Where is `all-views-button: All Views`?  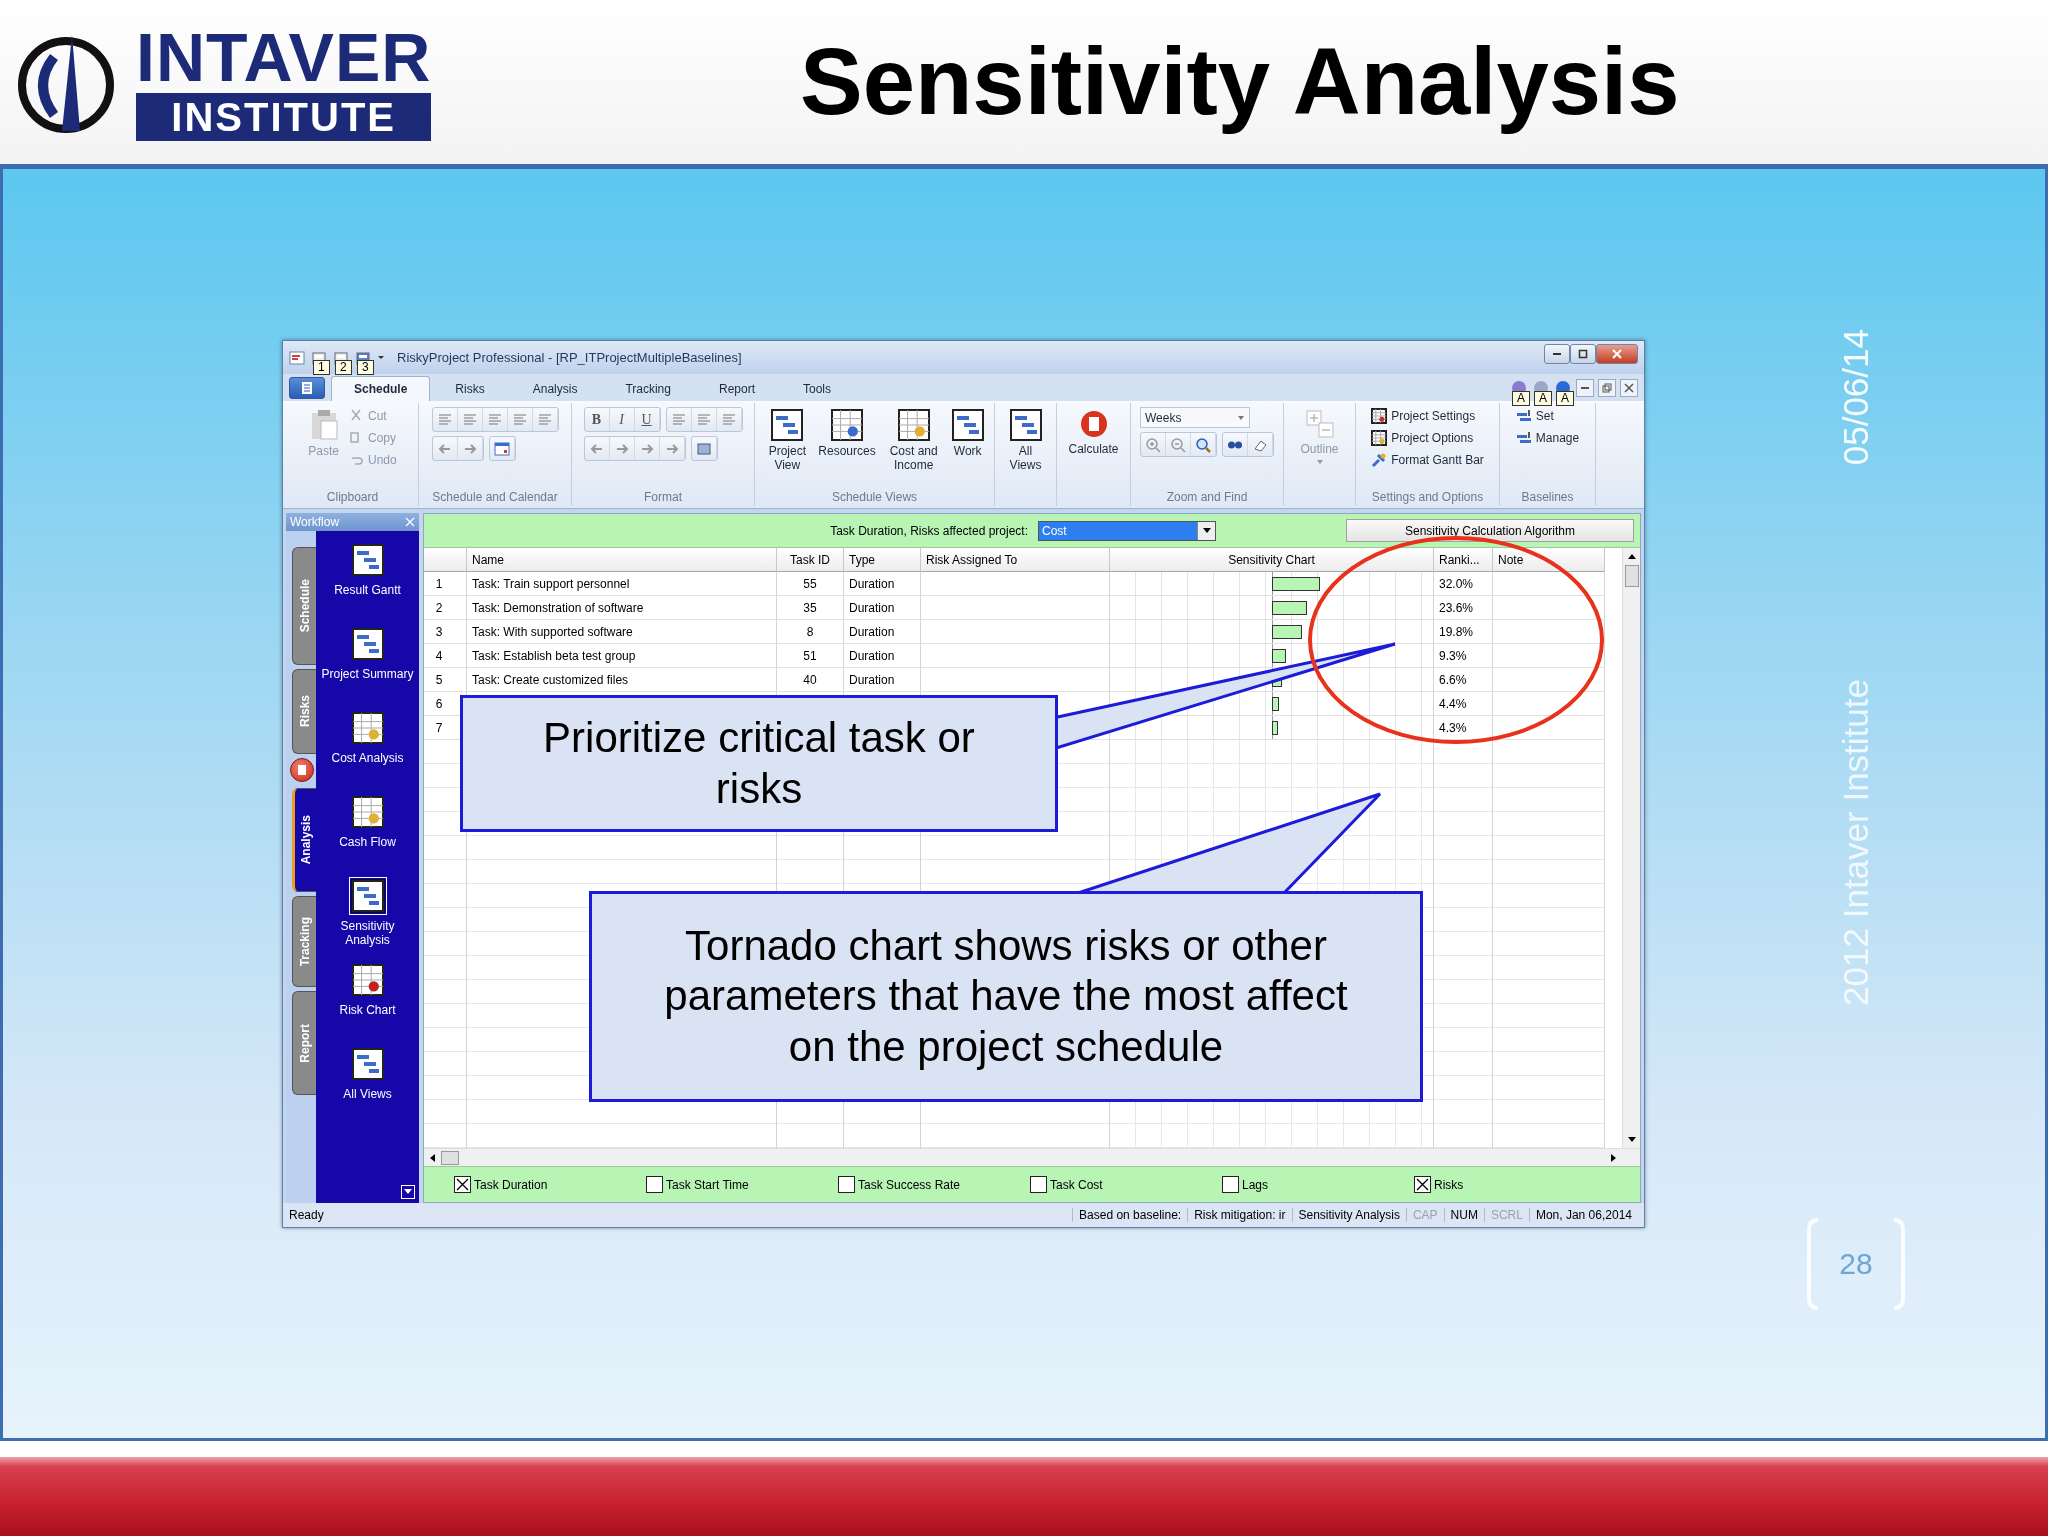
all-views-button: All Views is located at coordinates (1025, 440).